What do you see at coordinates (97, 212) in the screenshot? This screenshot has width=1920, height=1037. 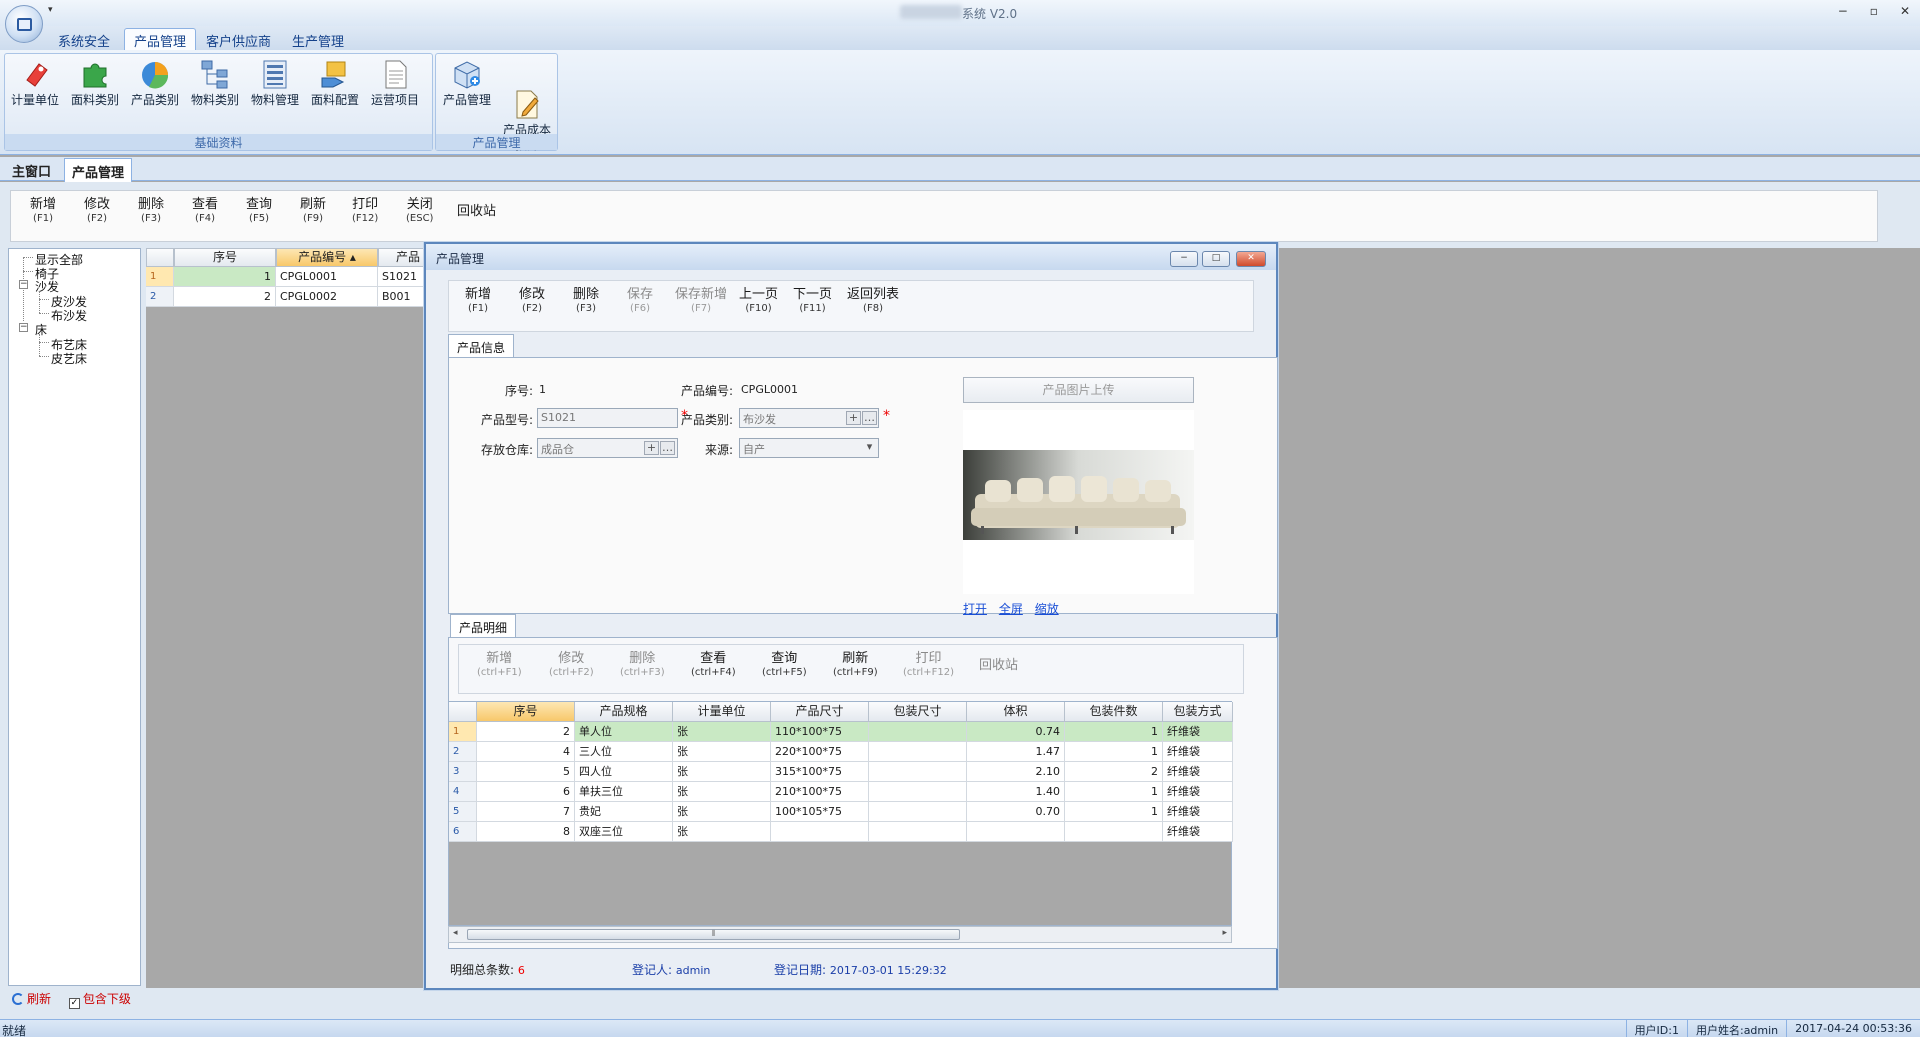 I see `edit-button: 修改 (F2)` at bounding box center [97, 212].